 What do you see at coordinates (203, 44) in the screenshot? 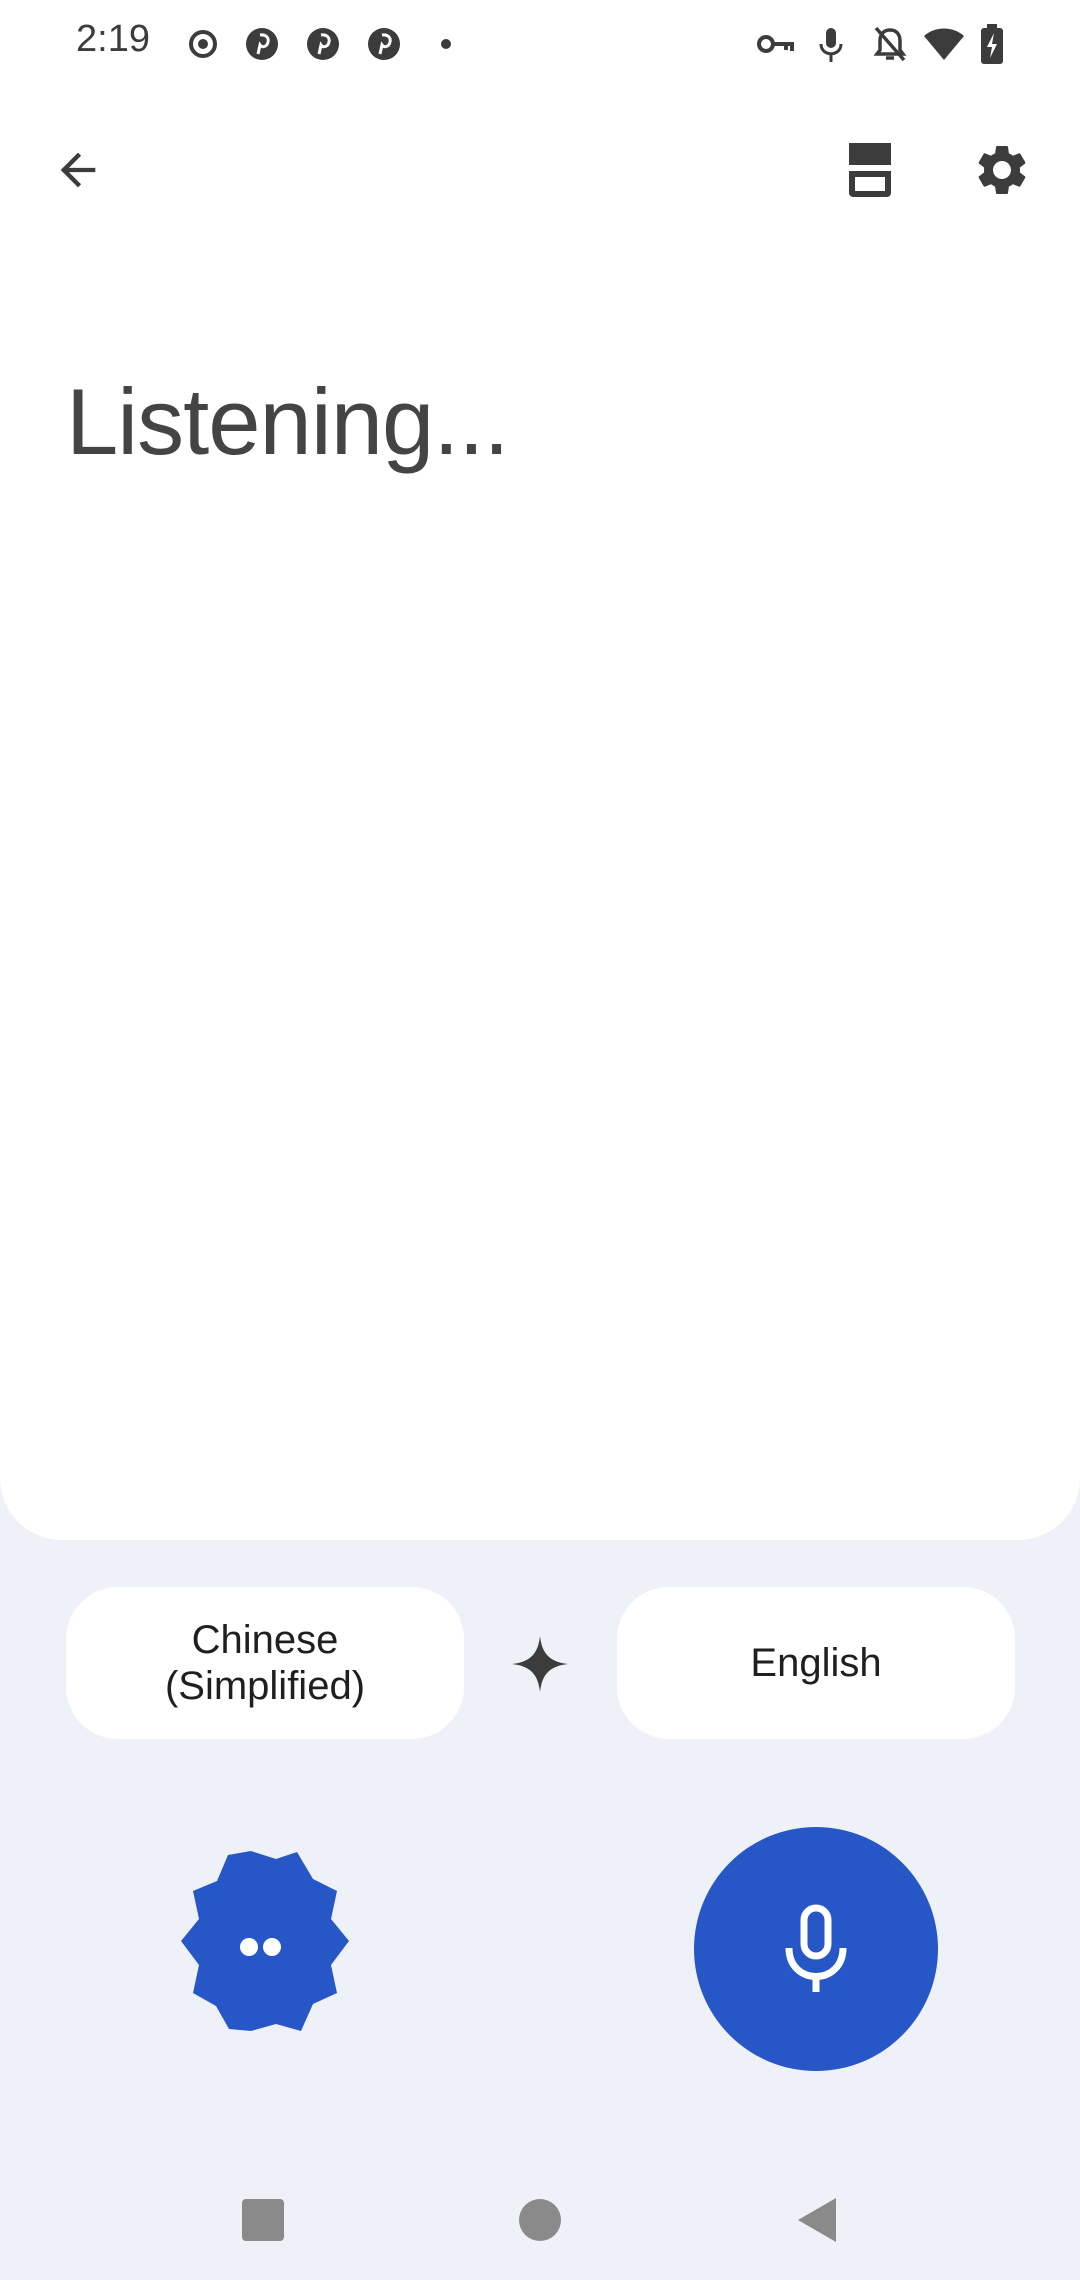
I see `record-icon` at bounding box center [203, 44].